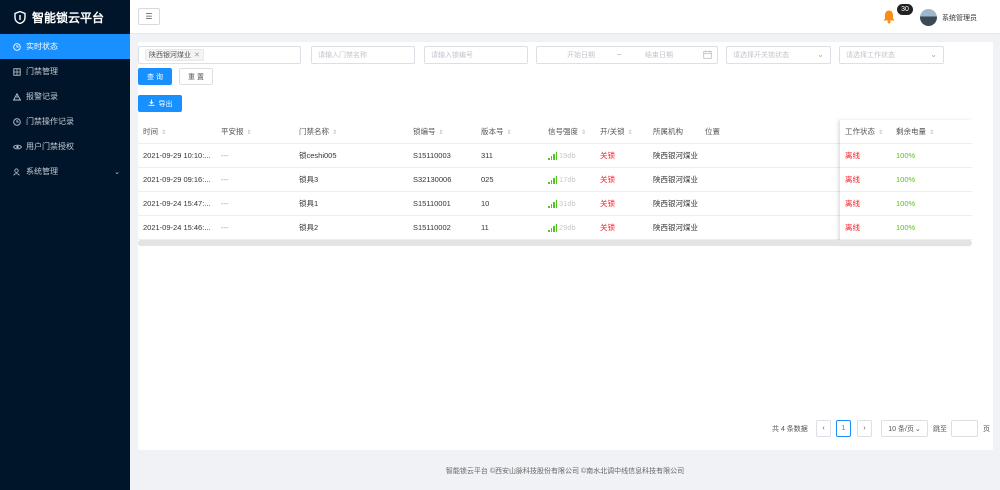 This screenshot has width=1000, height=490. What do you see at coordinates (562, 204) in the screenshot?
I see `cell-signal: 31db` at bounding box center [562, 204].